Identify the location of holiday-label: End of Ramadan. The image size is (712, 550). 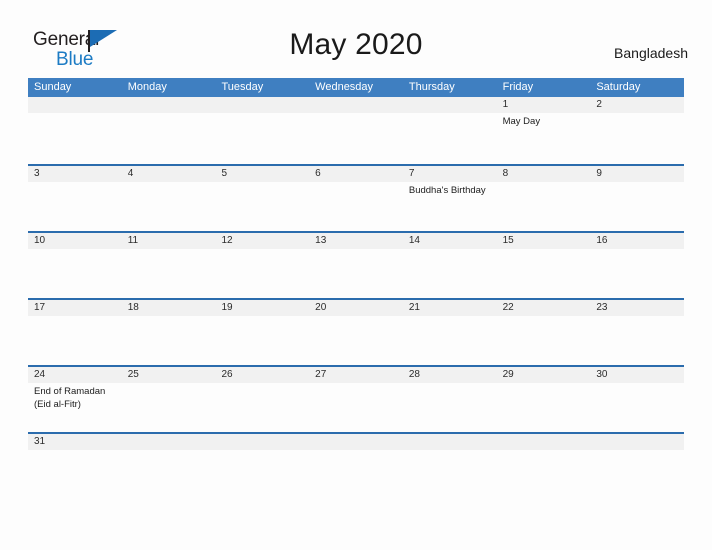
(70, 391).